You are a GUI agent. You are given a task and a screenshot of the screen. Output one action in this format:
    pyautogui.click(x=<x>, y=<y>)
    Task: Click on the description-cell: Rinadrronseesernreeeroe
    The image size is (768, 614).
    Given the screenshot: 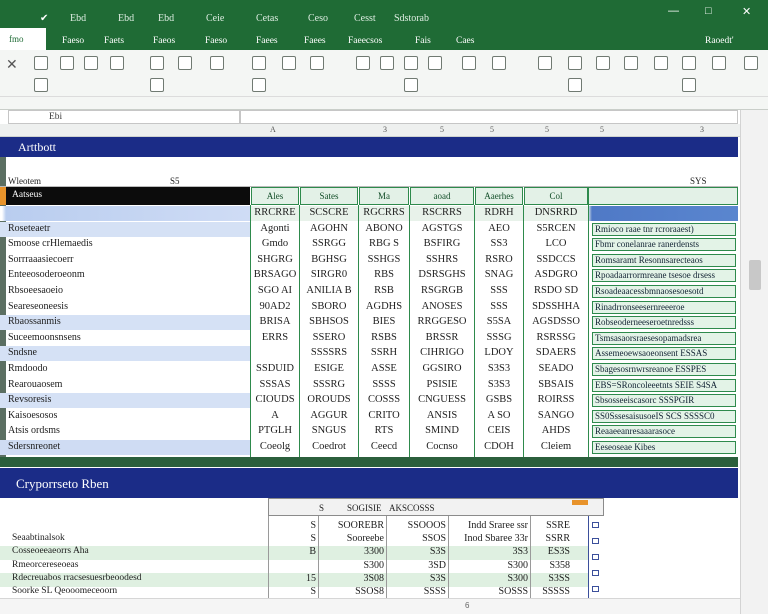 What is the action you would take?
    pyautogui.click(x=664, y=307)
    